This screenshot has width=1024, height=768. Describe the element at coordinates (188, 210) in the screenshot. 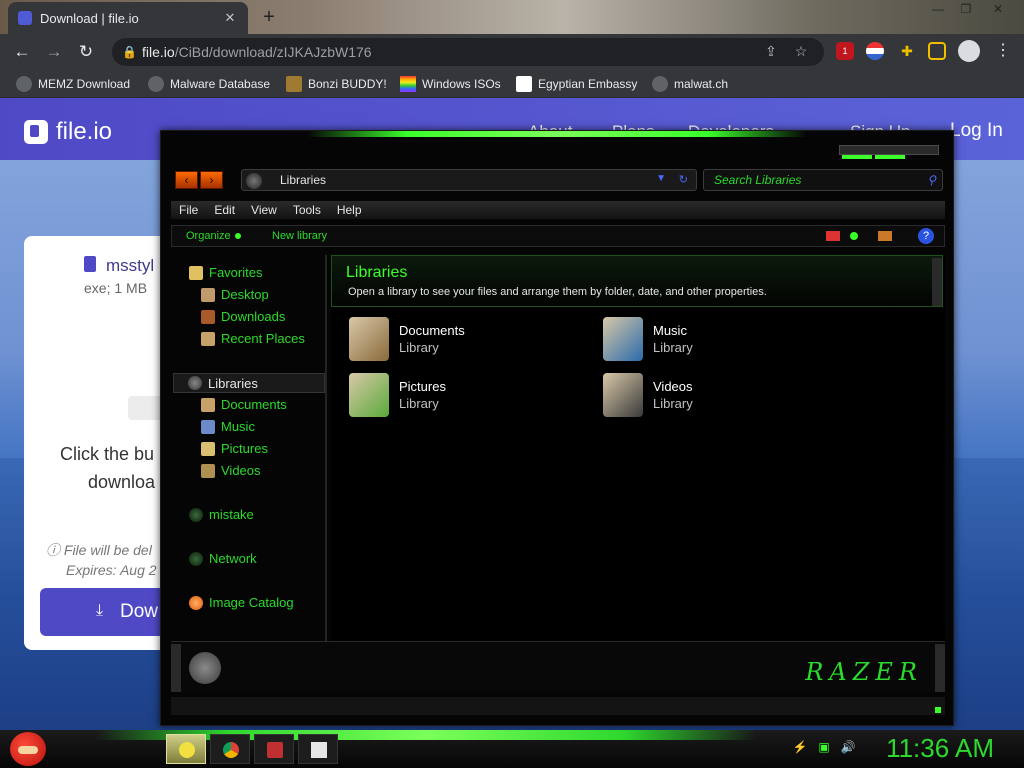

I see `menu-file: File` at that location.